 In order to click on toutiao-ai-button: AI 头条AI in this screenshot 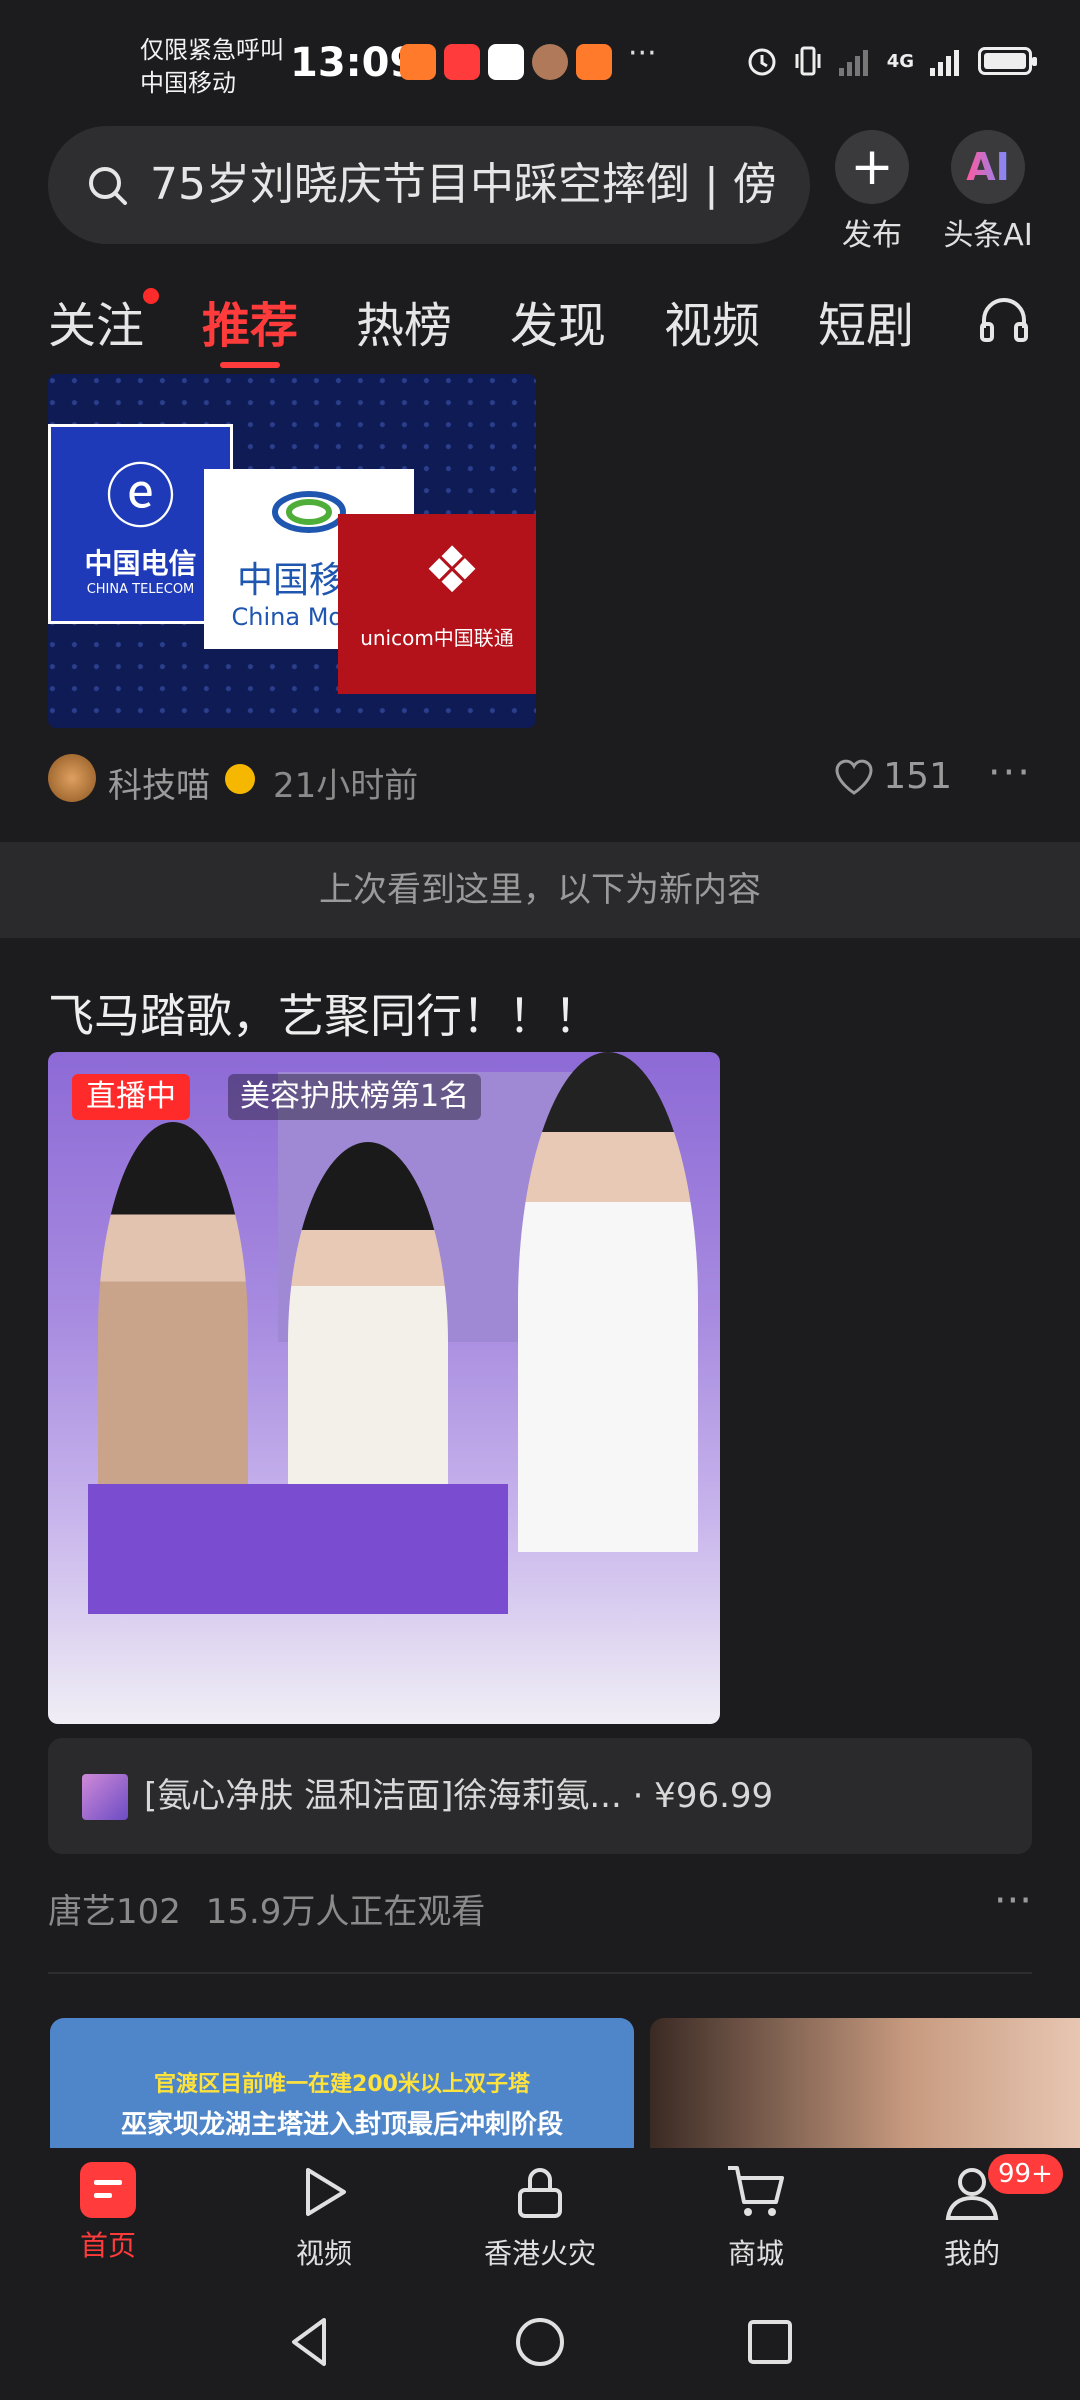, I will do `click(988, 192)`.